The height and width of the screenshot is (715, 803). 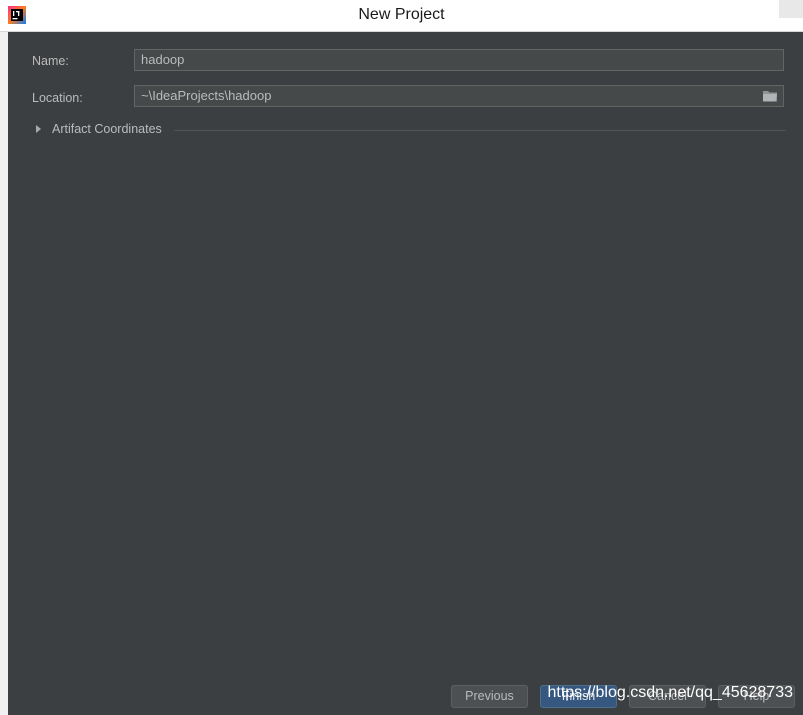 What do you see at coordinates (459, 96) in the screenshot?
I see `location-field: ~\IdeaProjects\hadoop` at bounding box center [459, 96].